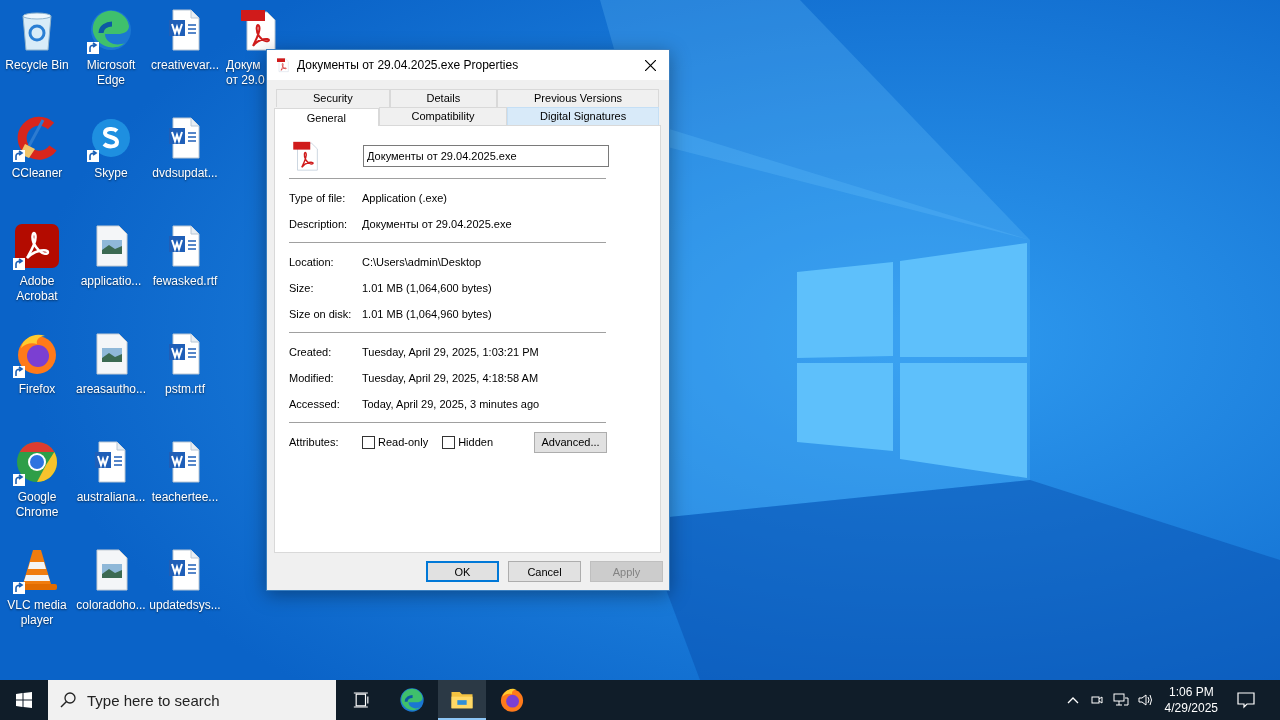  What do you see at coordinates (312, 378) in the screenshot?
I see `field-label: Modified:` at bounding box center [312, 378].